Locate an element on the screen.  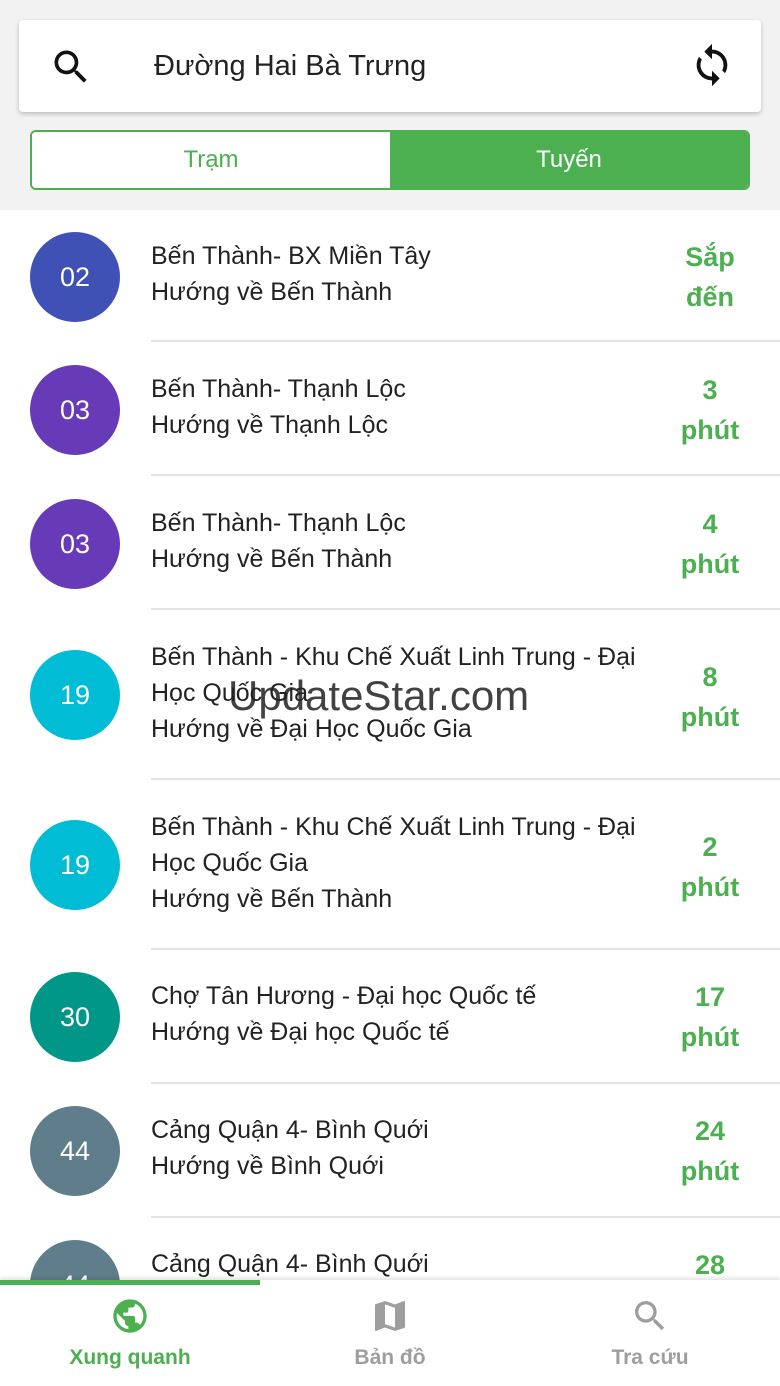
map-icon is located at coordinates (390, 1316).